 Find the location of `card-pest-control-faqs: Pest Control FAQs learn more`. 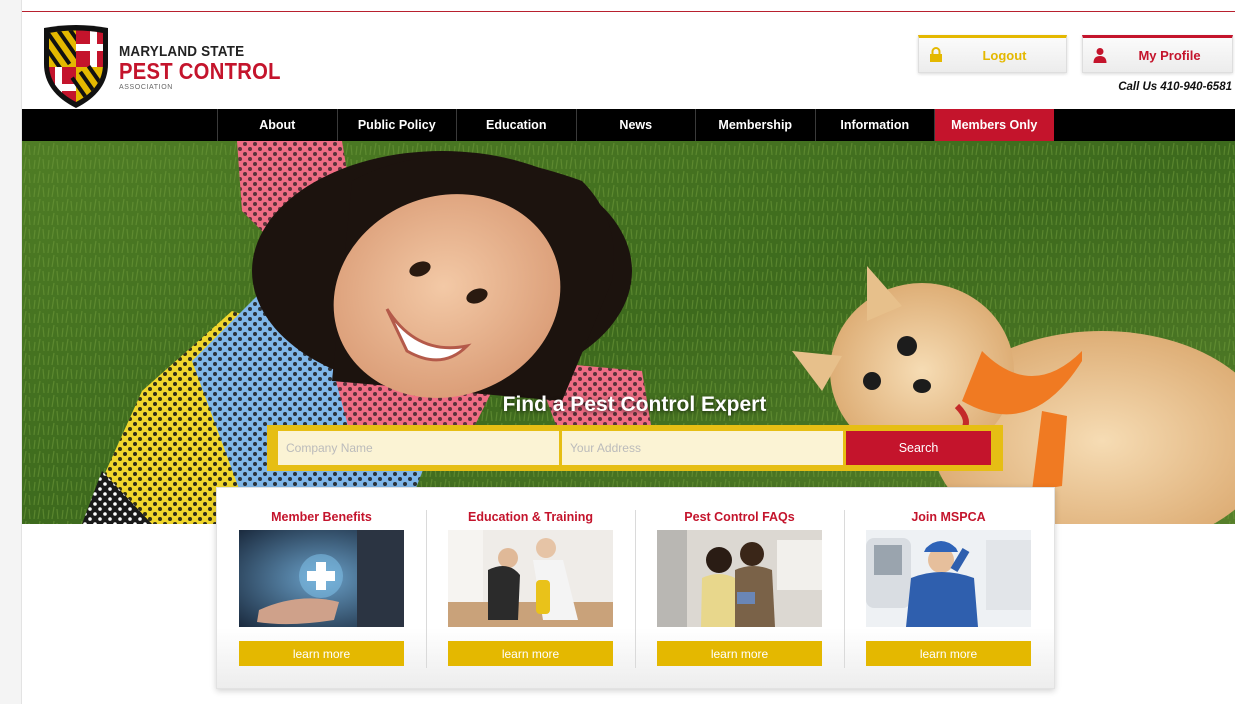

card-pest-control-faqs: Pest Control FAQs learn more is located at coordinates (739, 588).